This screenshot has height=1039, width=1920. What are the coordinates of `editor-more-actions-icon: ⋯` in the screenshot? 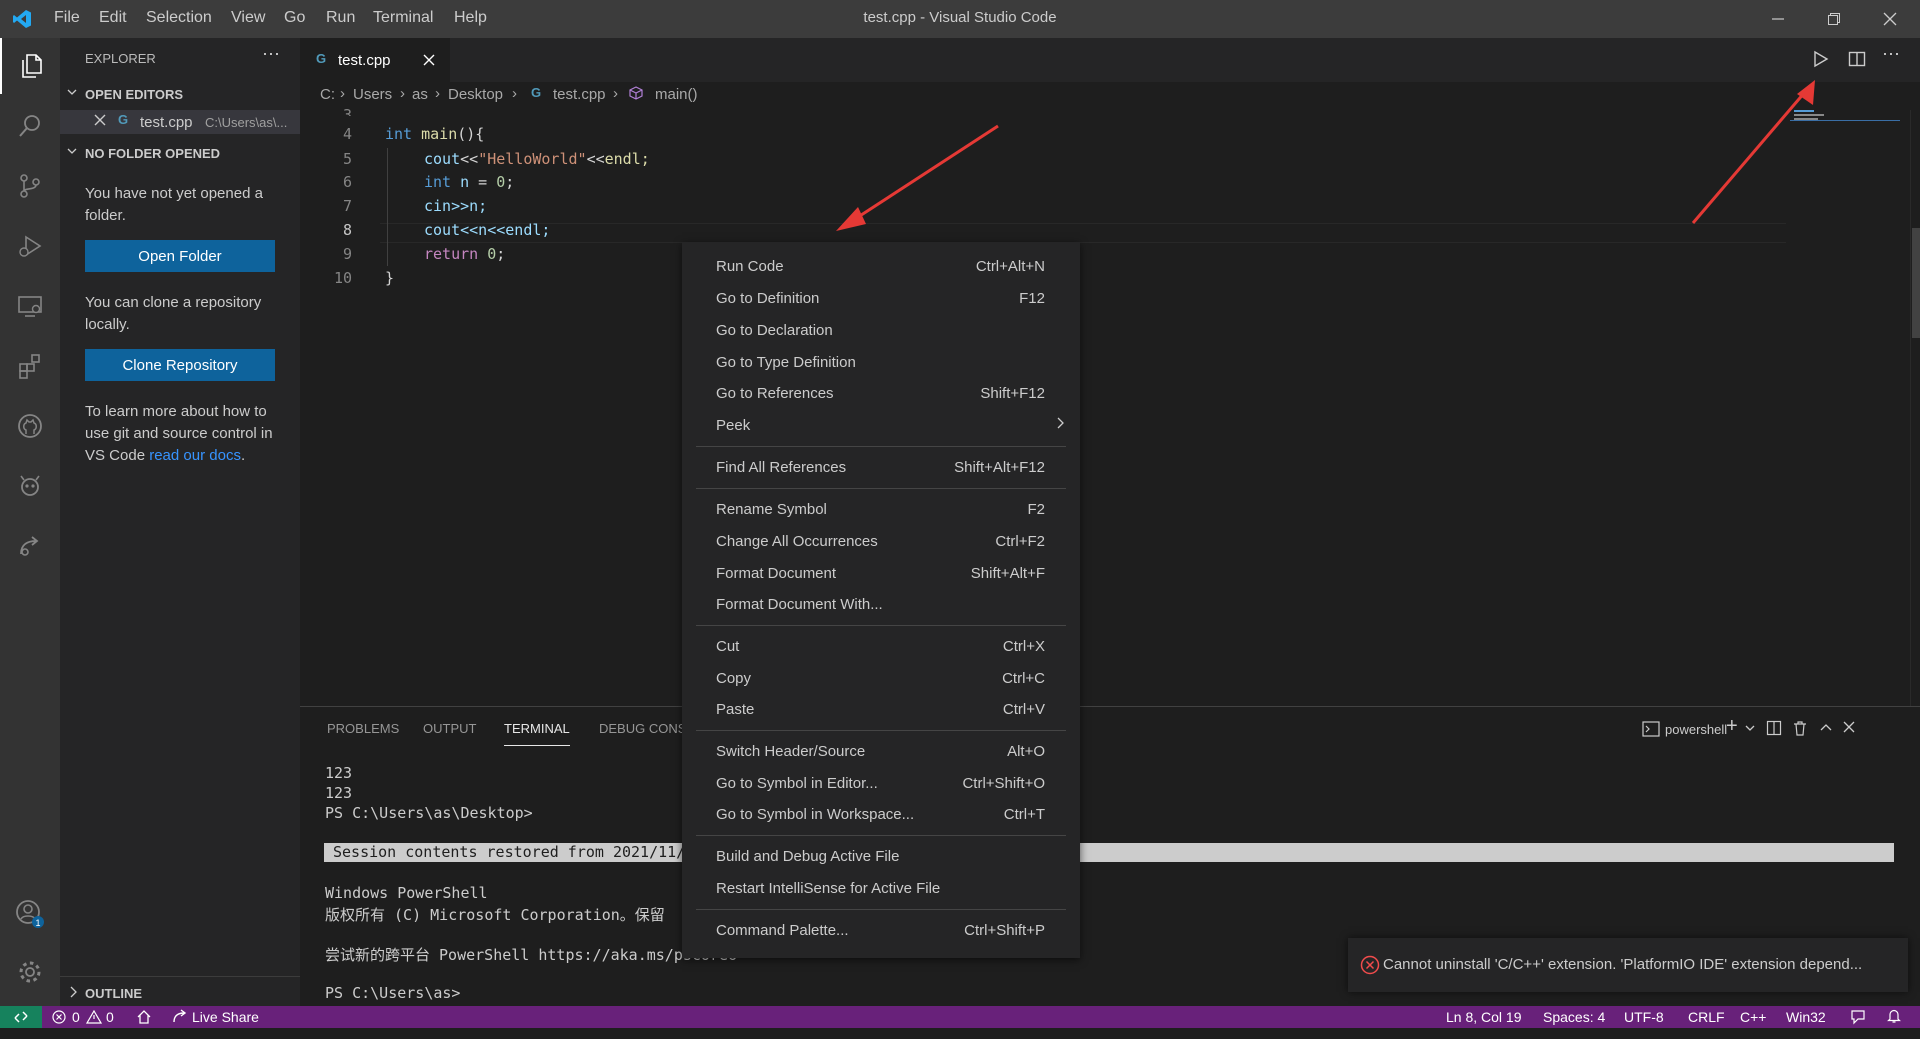 It's located at (1891, 54).